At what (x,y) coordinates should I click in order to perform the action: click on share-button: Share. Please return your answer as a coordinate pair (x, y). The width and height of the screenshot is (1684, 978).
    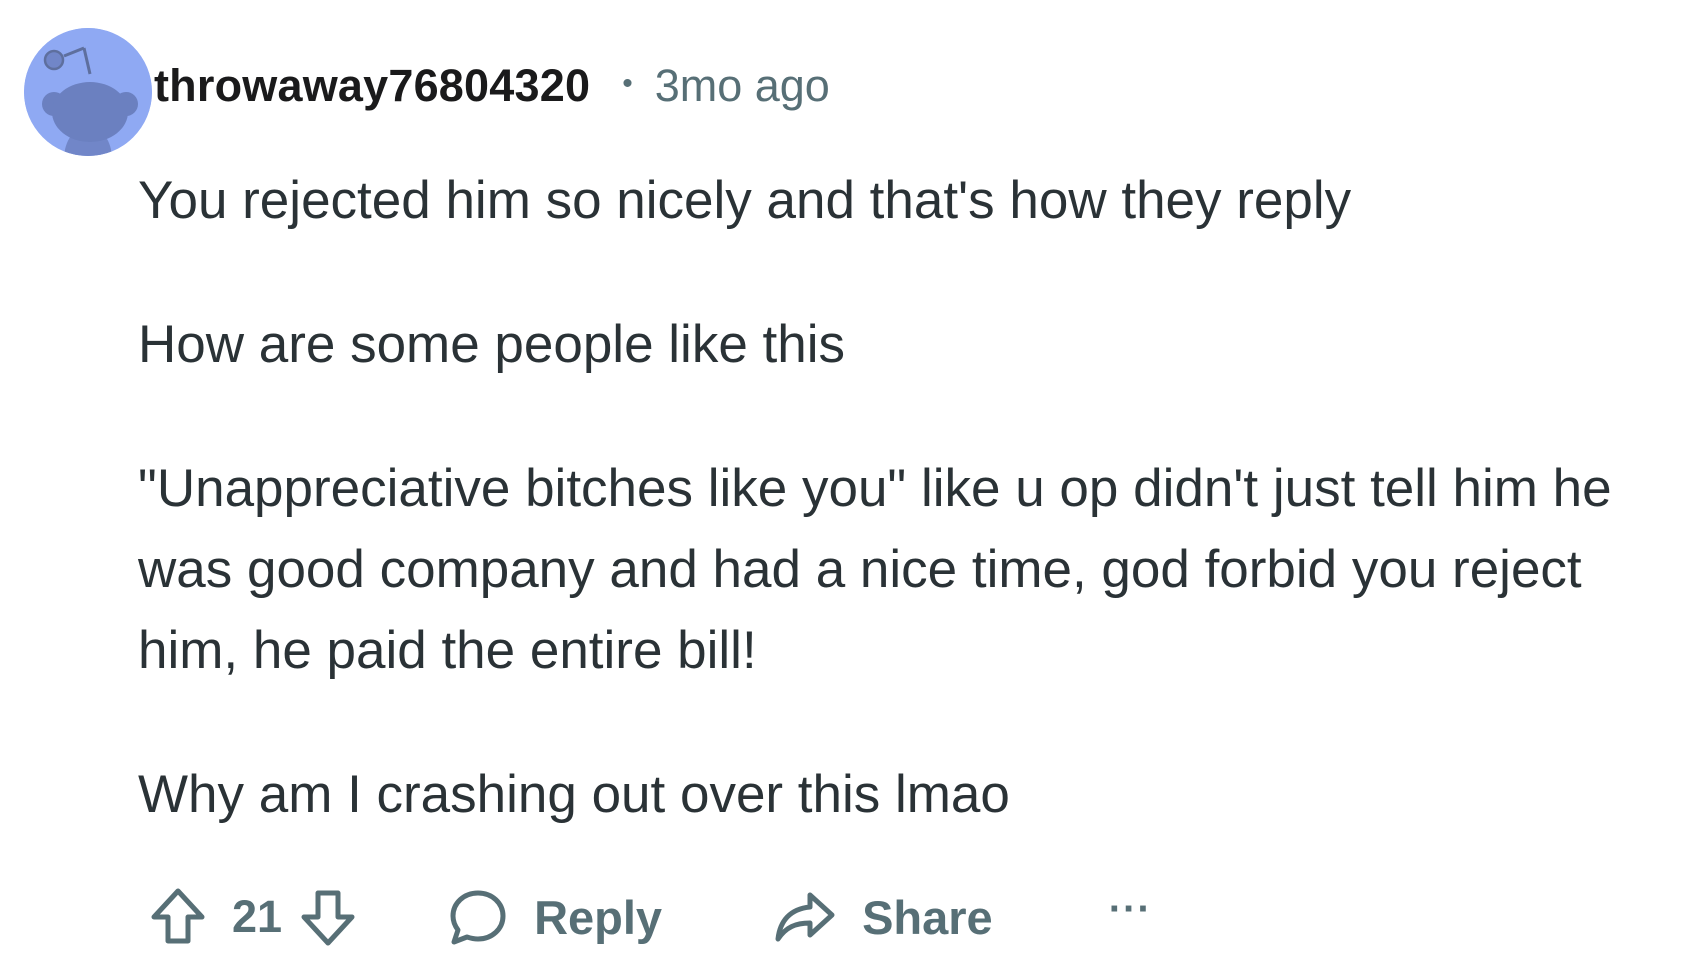
    Looking at the image, I should click on (883, 917).